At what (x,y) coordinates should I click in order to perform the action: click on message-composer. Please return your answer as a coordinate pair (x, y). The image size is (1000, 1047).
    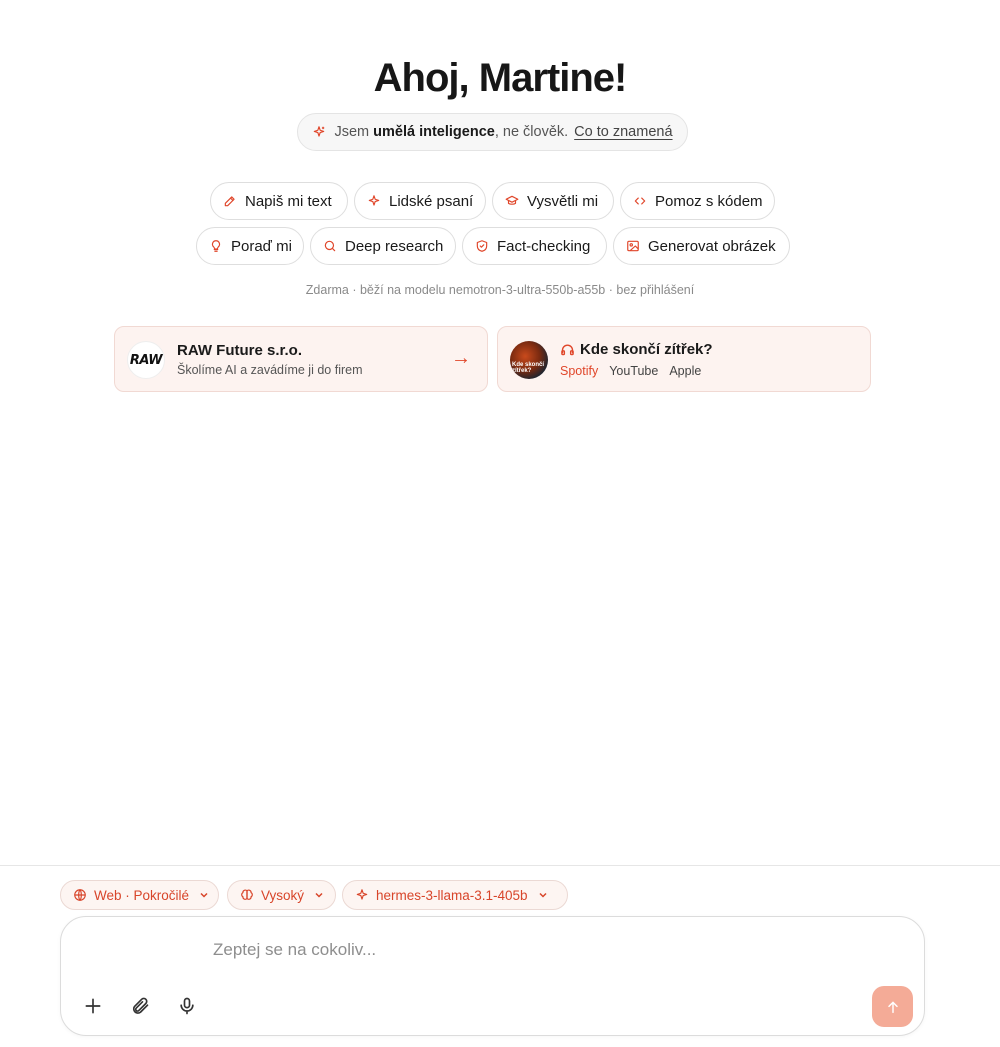
    Looking at the image, I should click on (492, 976).